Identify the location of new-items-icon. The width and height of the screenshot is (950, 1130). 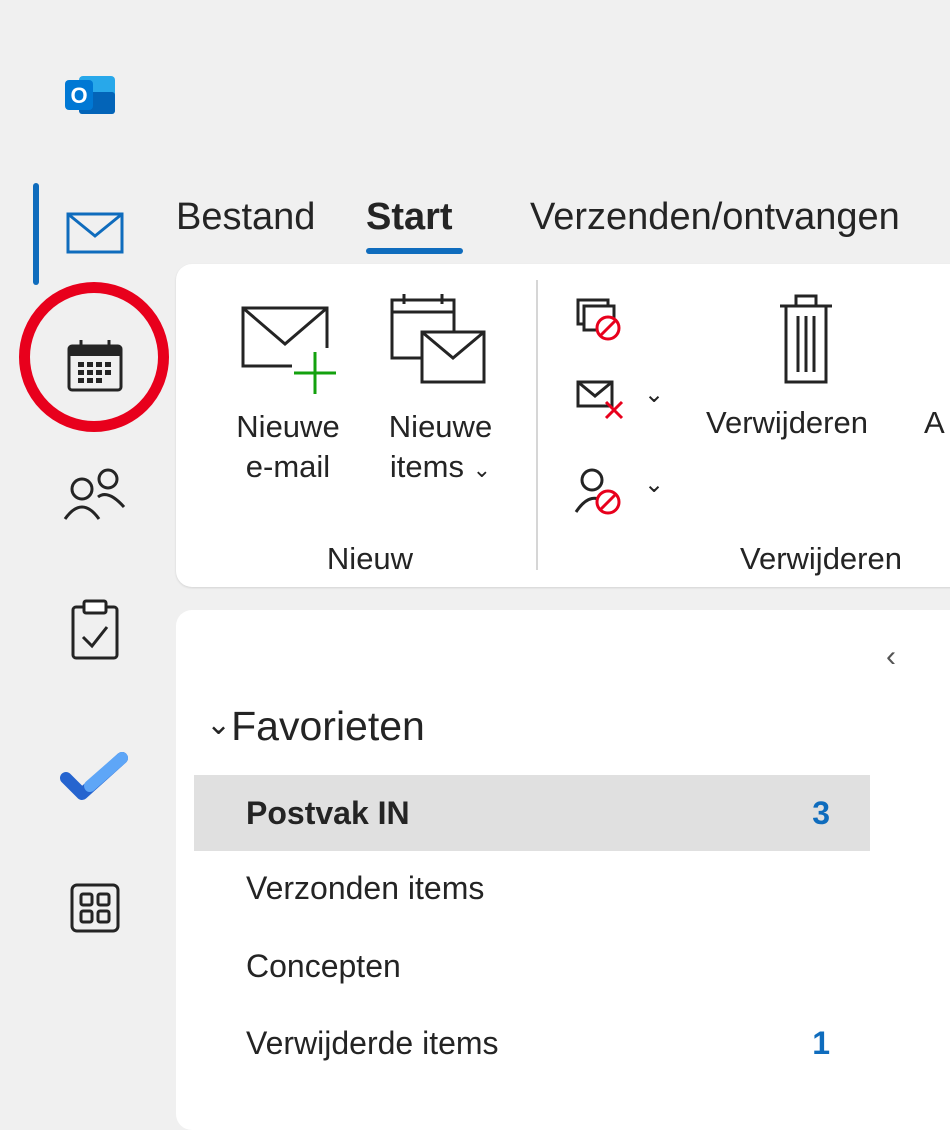
(438, 342).